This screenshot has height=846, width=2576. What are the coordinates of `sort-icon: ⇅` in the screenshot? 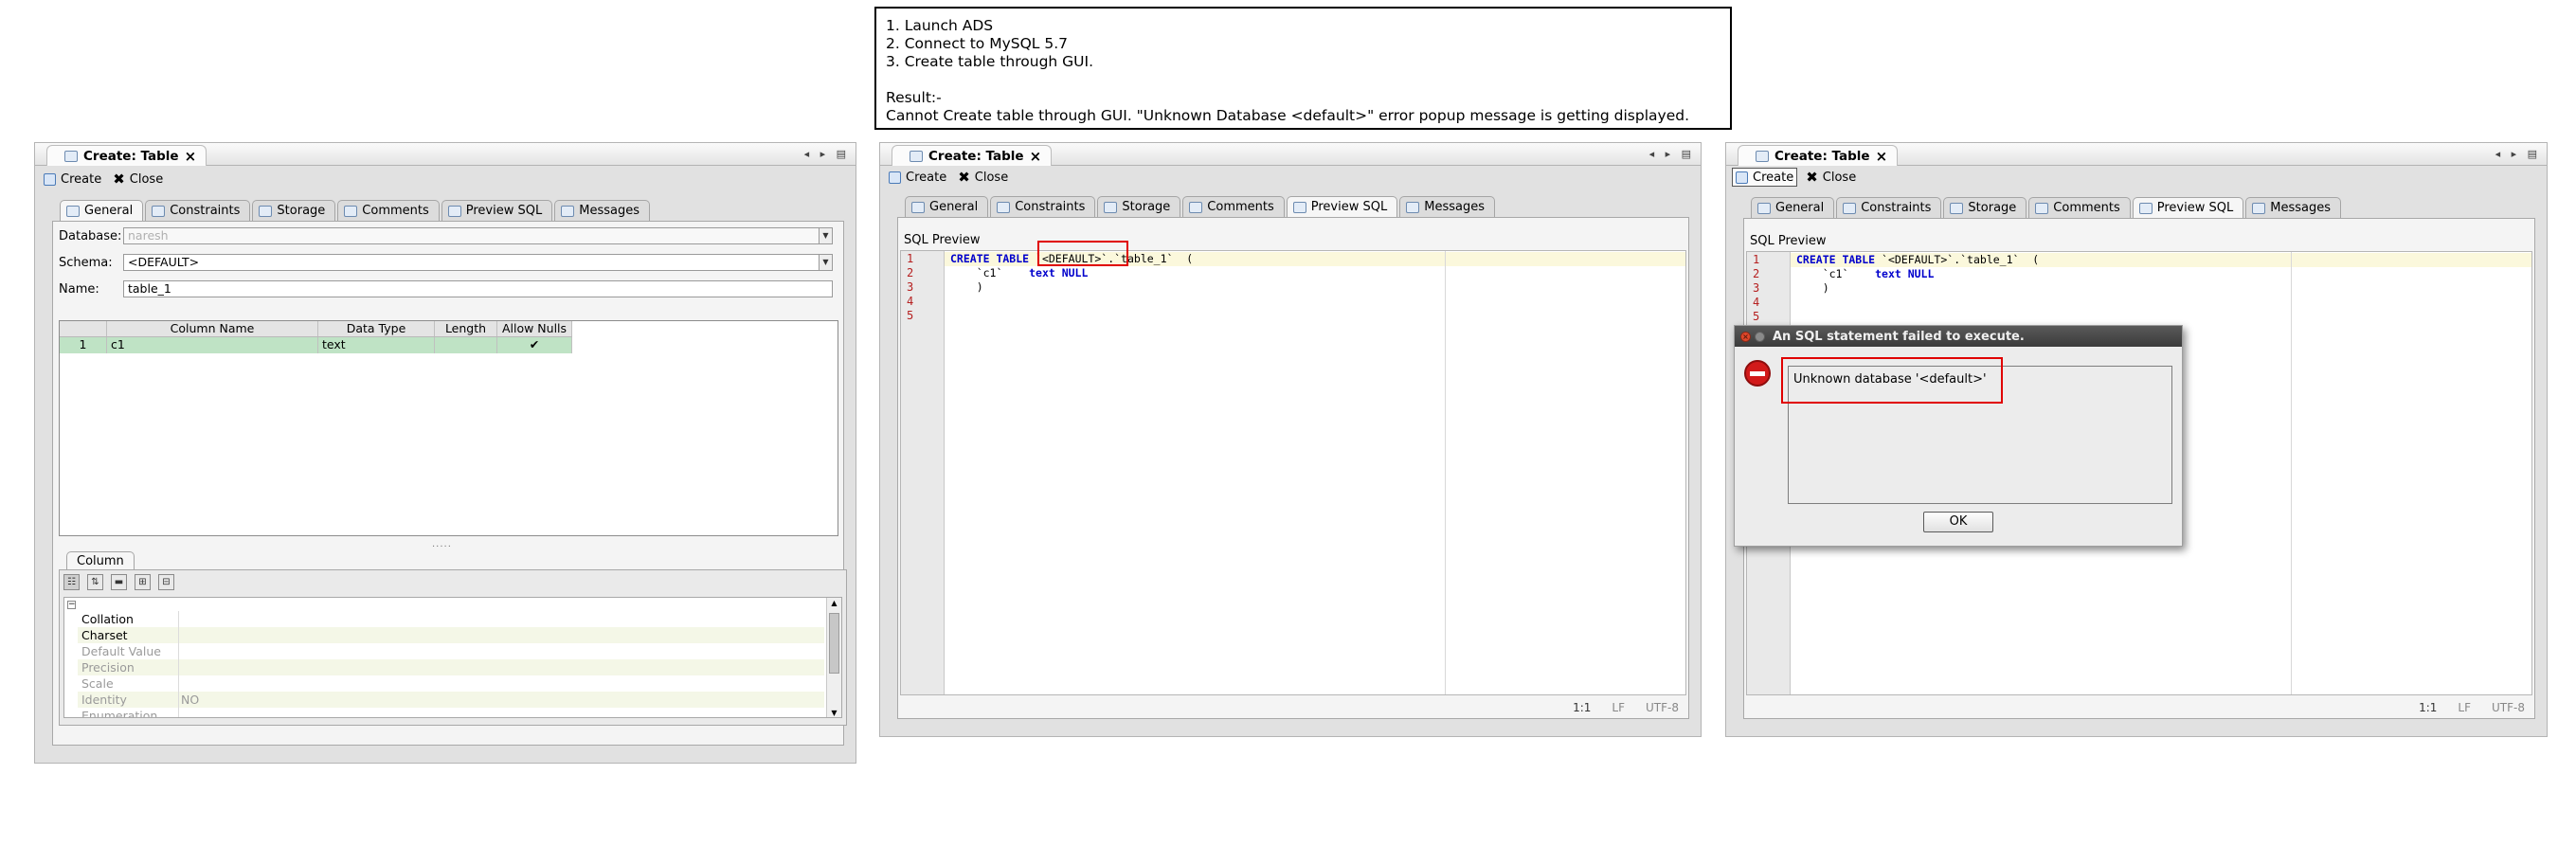 It's located at (95, 582).